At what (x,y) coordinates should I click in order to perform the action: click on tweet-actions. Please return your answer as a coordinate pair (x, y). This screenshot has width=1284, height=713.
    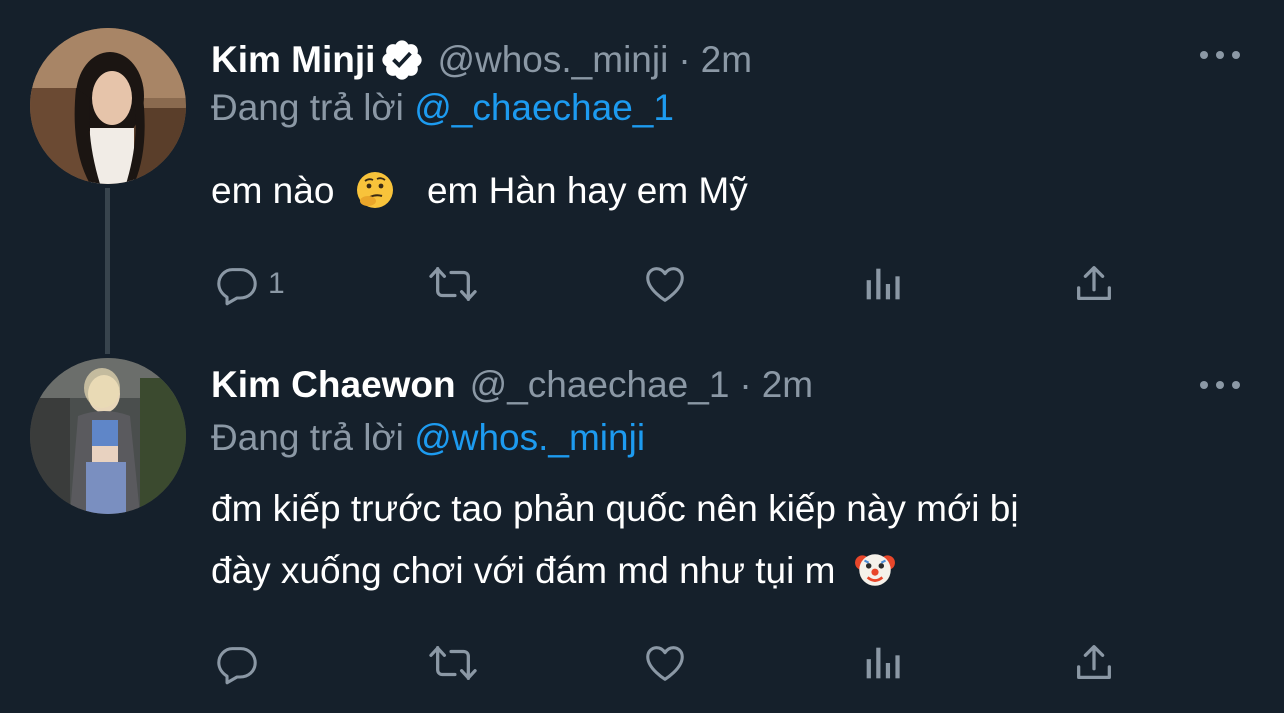
    Looking at the image, I should click on (671, 663).